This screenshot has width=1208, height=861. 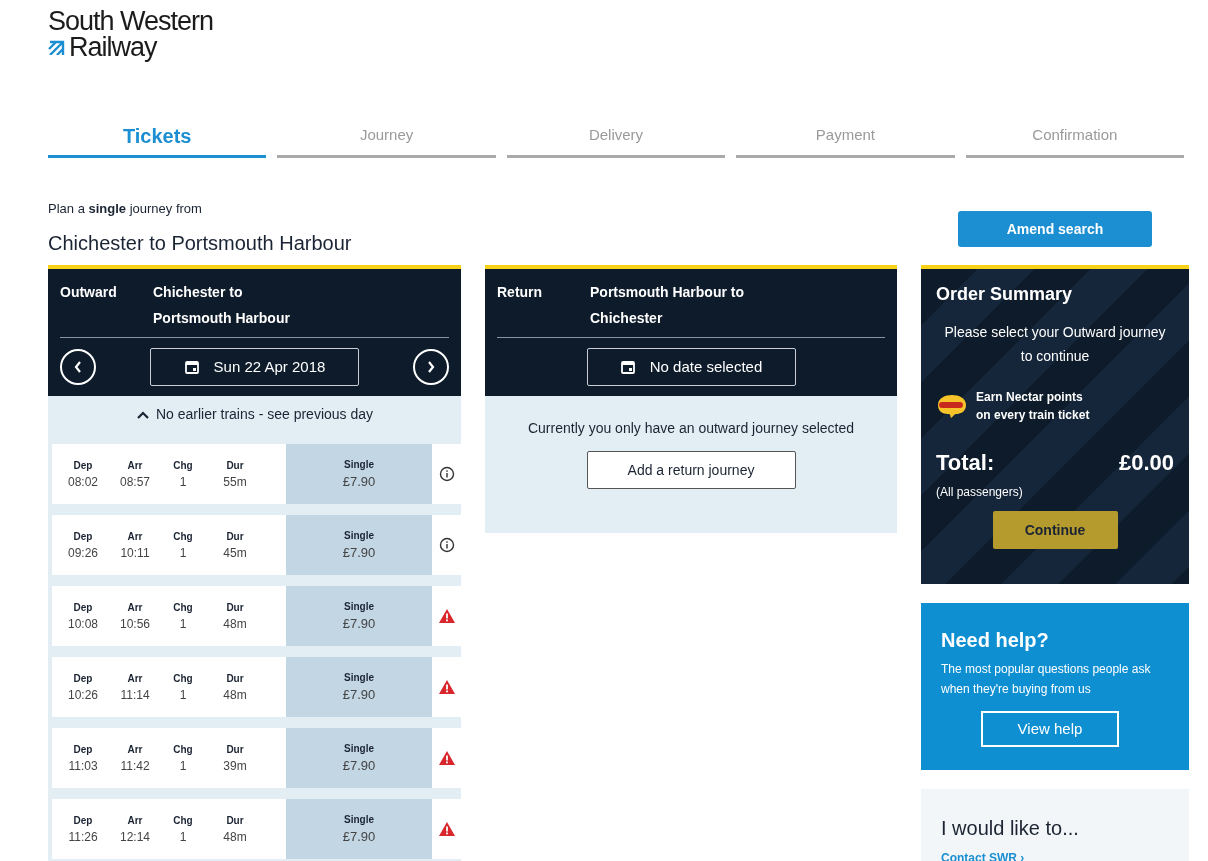 What do you see at coordinates (125, 209) in the screenshot?
I see `intro-text: Plan a single journey from` at bounding box center [125, 209].